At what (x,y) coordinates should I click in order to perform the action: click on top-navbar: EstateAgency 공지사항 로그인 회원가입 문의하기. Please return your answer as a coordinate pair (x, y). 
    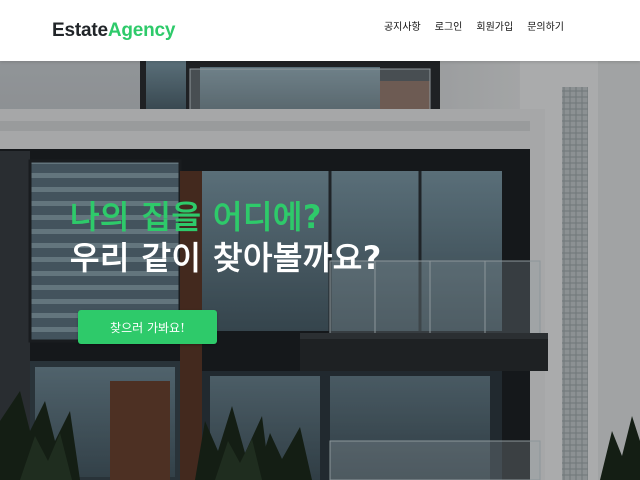
    Looking at the image, I should click on (320, 30).